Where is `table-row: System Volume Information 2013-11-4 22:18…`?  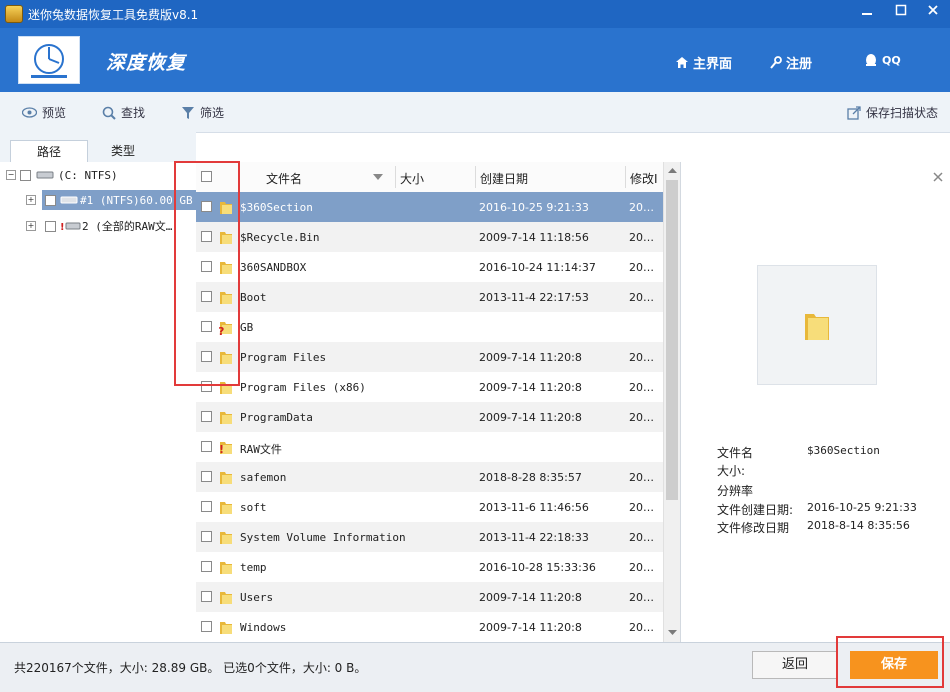
table-row: System Volume Information 2013-11-4 22:18… is located at coordinates (429, 537).